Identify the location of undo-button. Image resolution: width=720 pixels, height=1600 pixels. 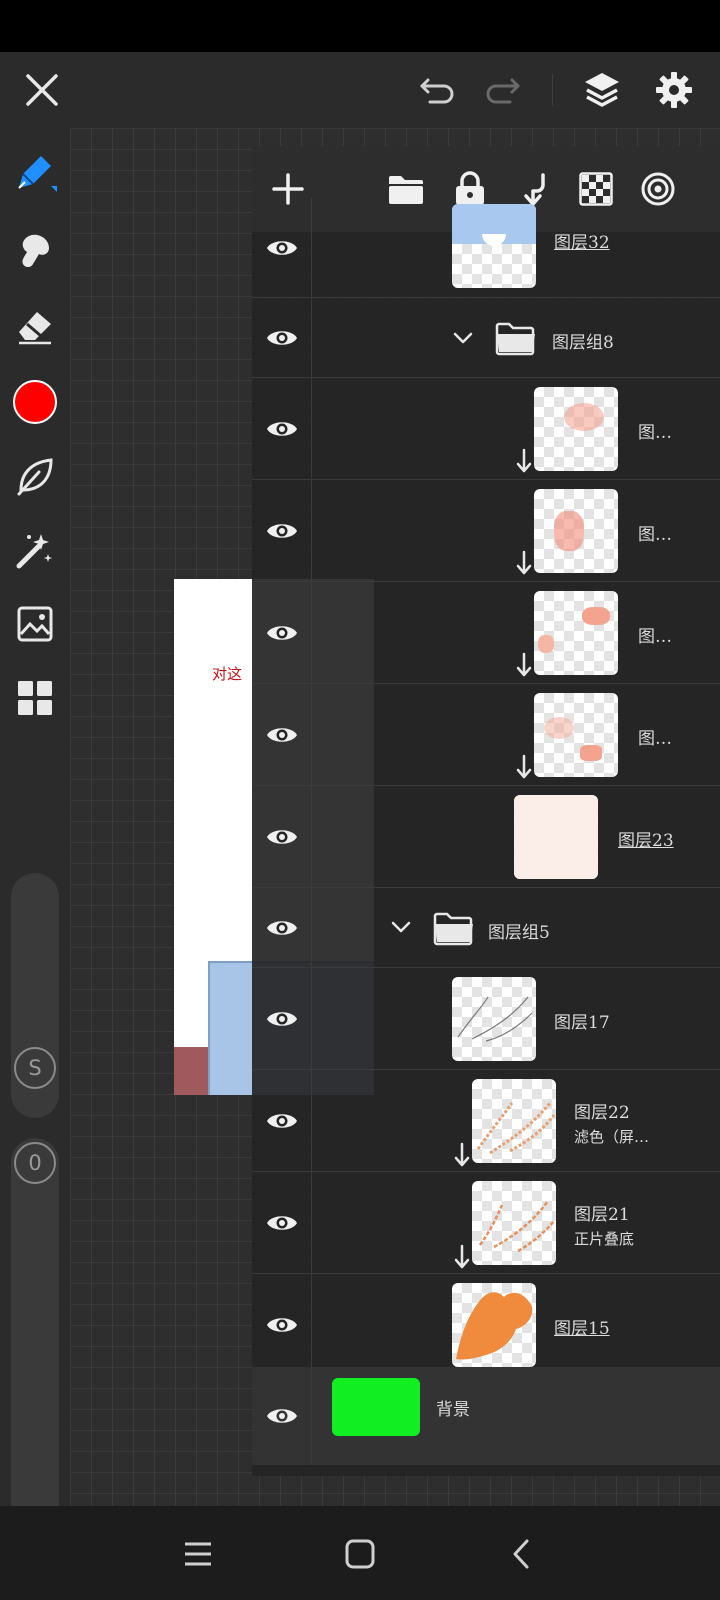
(438, 90).